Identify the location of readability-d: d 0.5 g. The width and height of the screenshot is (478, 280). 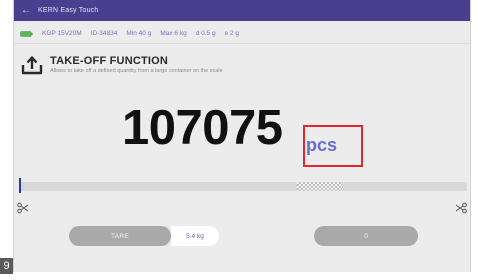
(205, 33).